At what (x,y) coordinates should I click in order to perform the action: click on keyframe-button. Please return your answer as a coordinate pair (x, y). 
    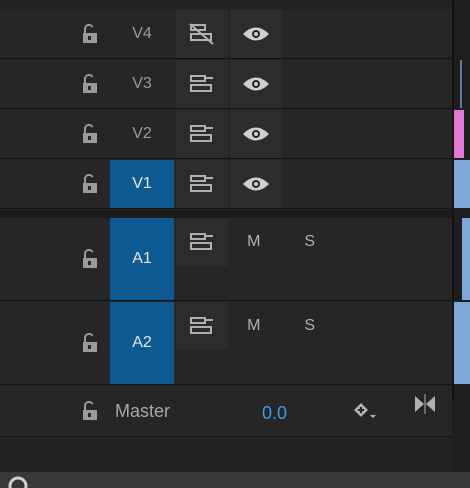
    Looking at the image, I should click on (365, 411).